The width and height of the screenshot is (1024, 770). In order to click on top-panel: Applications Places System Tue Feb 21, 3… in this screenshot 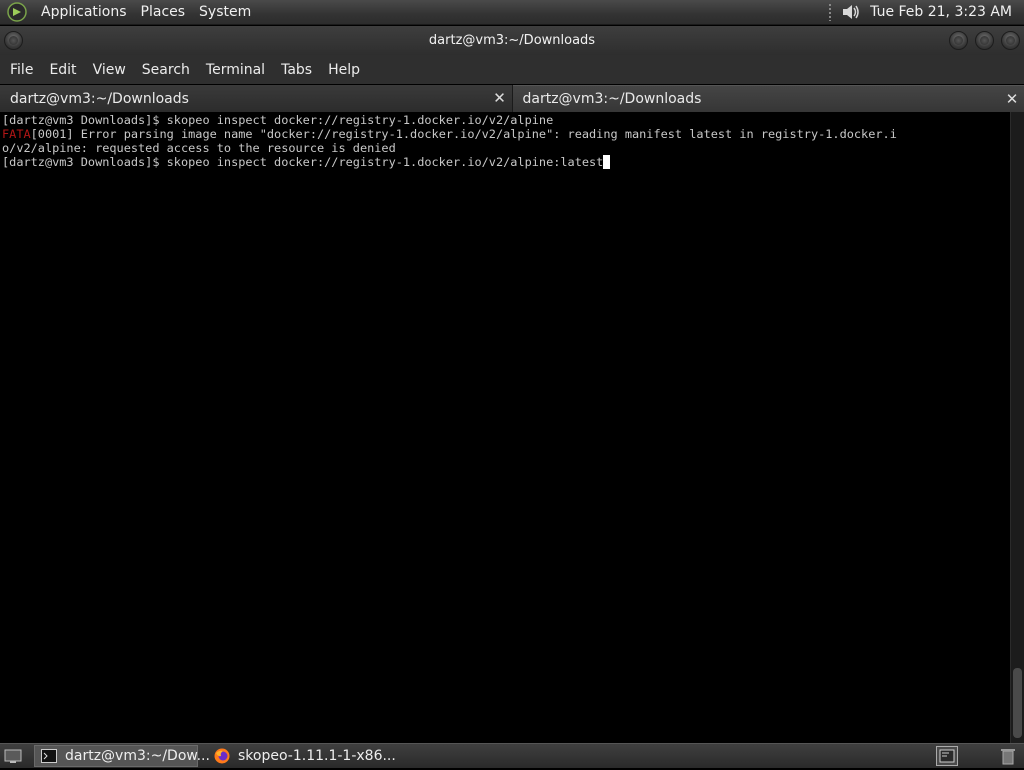, I will do `click(512, 12)`.